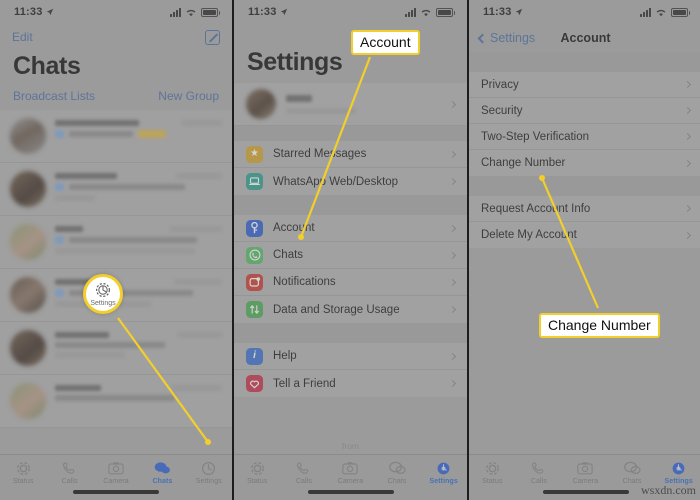 This screenshot has width=700, height=500. I want to click on chat-bubbles-icon, so click(397, 468).